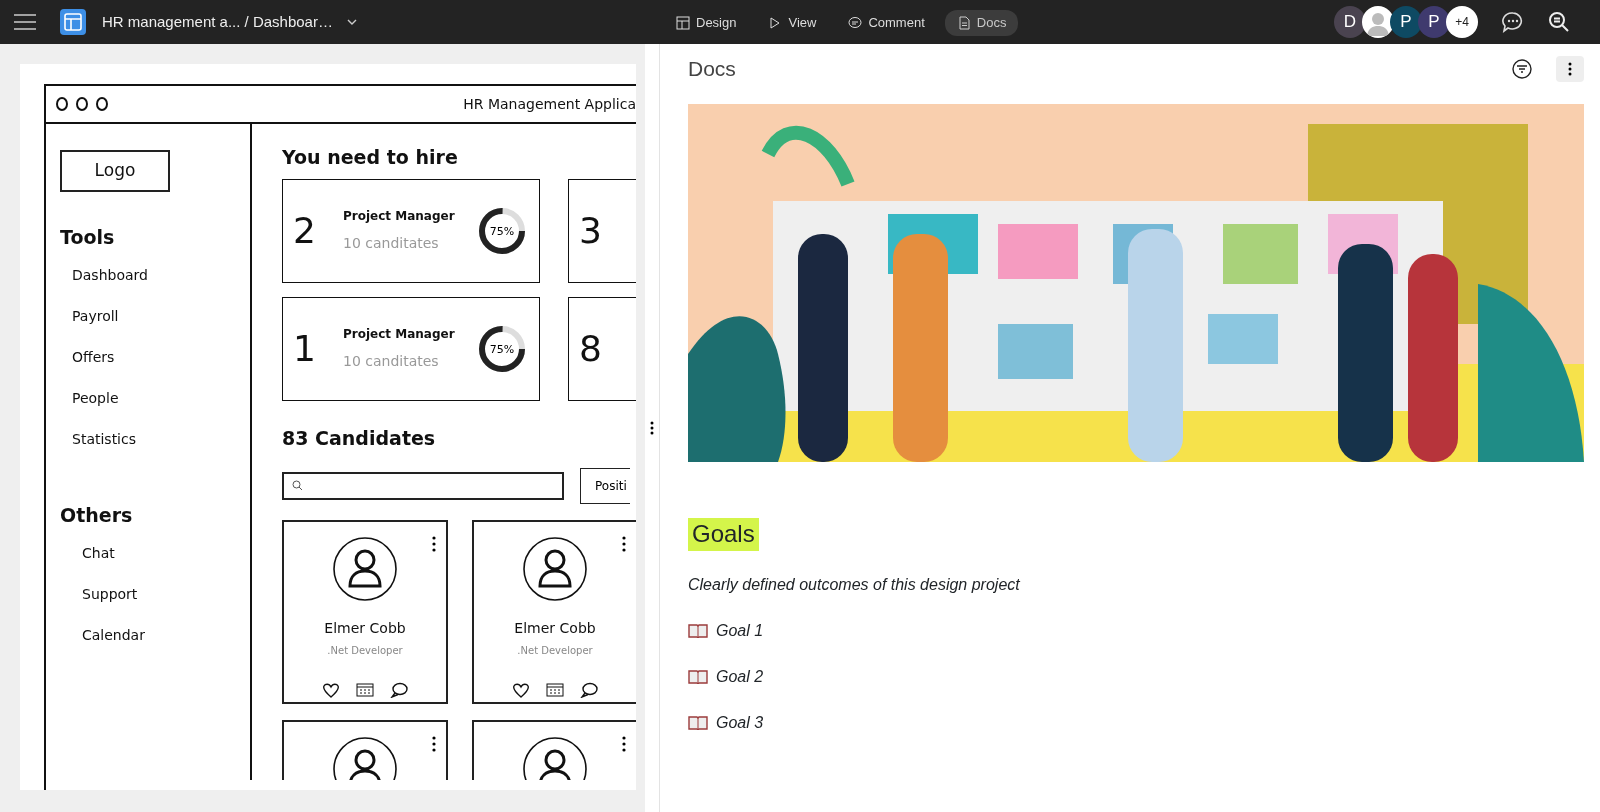  I want to click on goal-item: Goal 3, so click(740, 722).